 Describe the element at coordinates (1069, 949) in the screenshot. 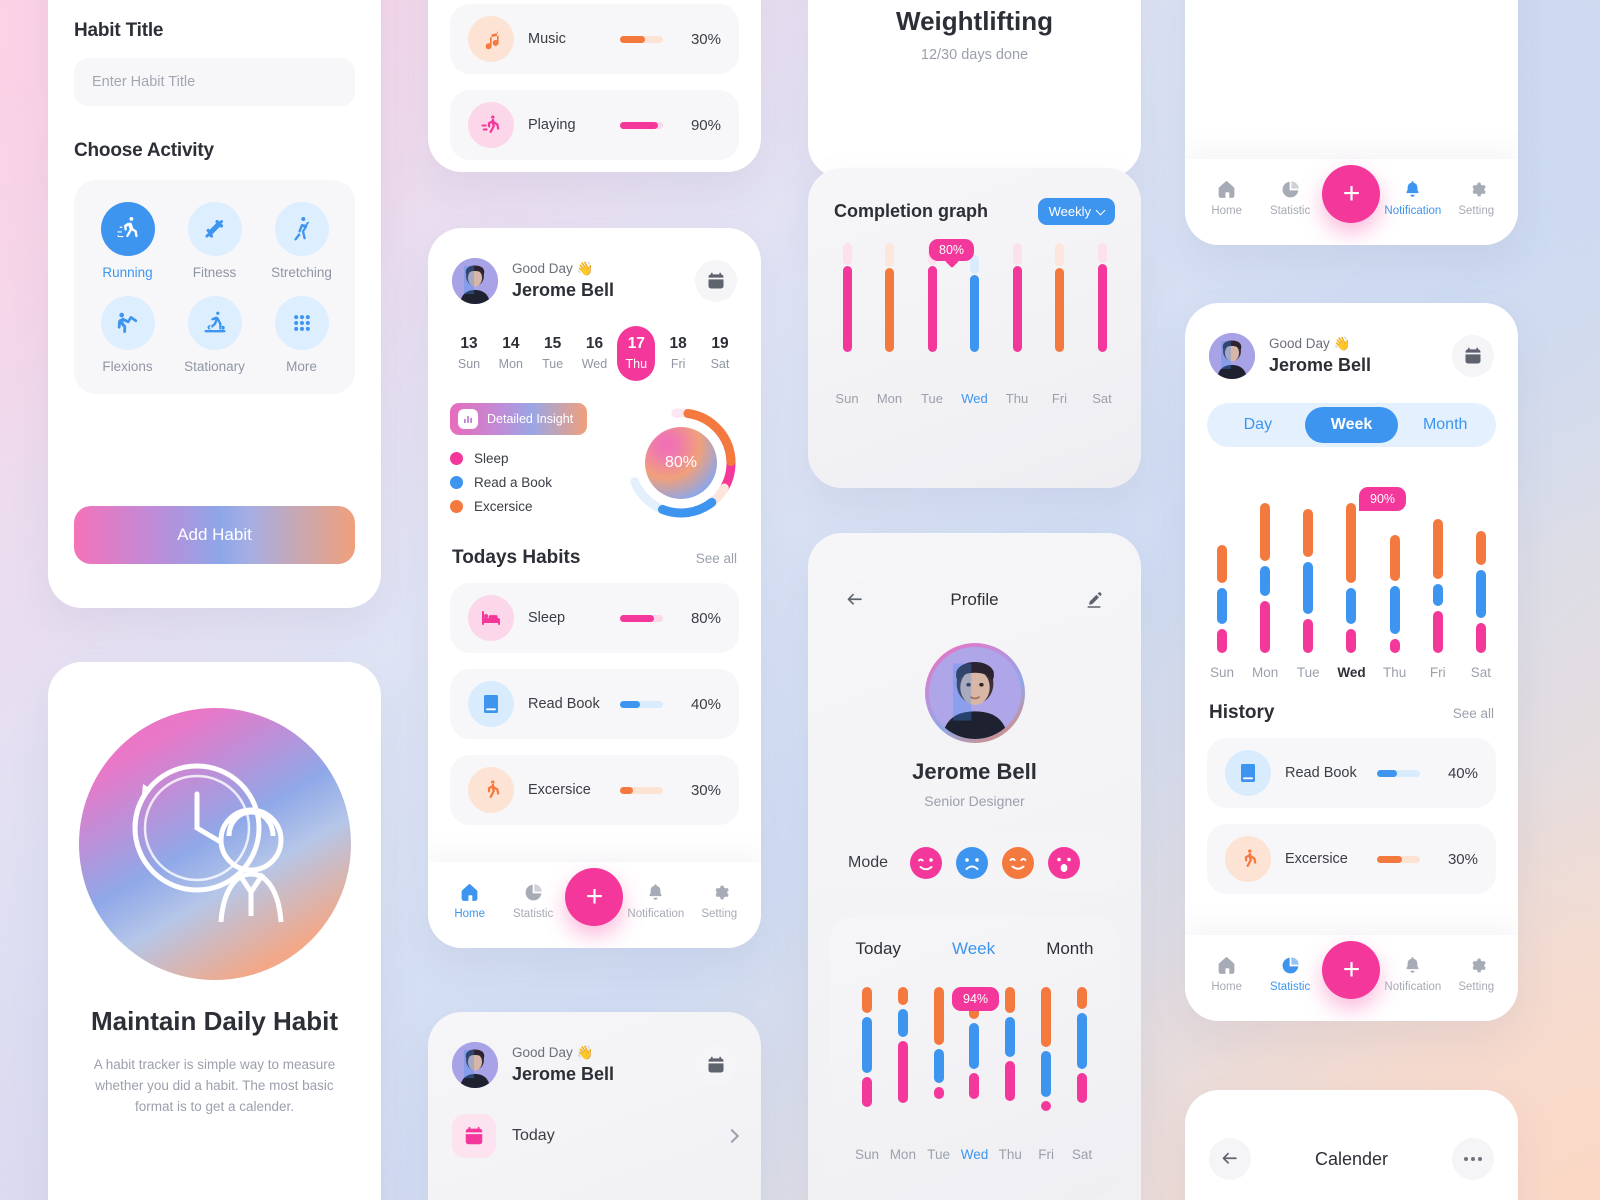

I see `tab-month: Month` at that location.